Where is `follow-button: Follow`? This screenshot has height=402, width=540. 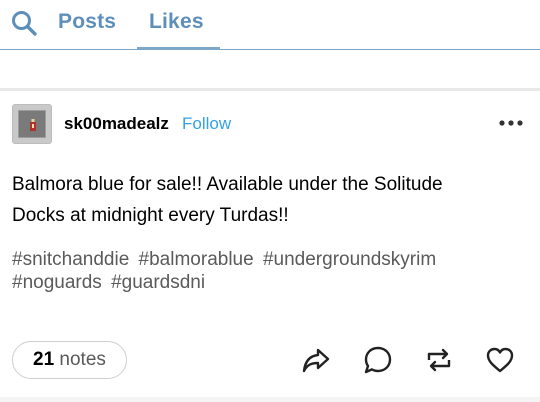 follow-button: Follow is located at coordinates (206, 124).